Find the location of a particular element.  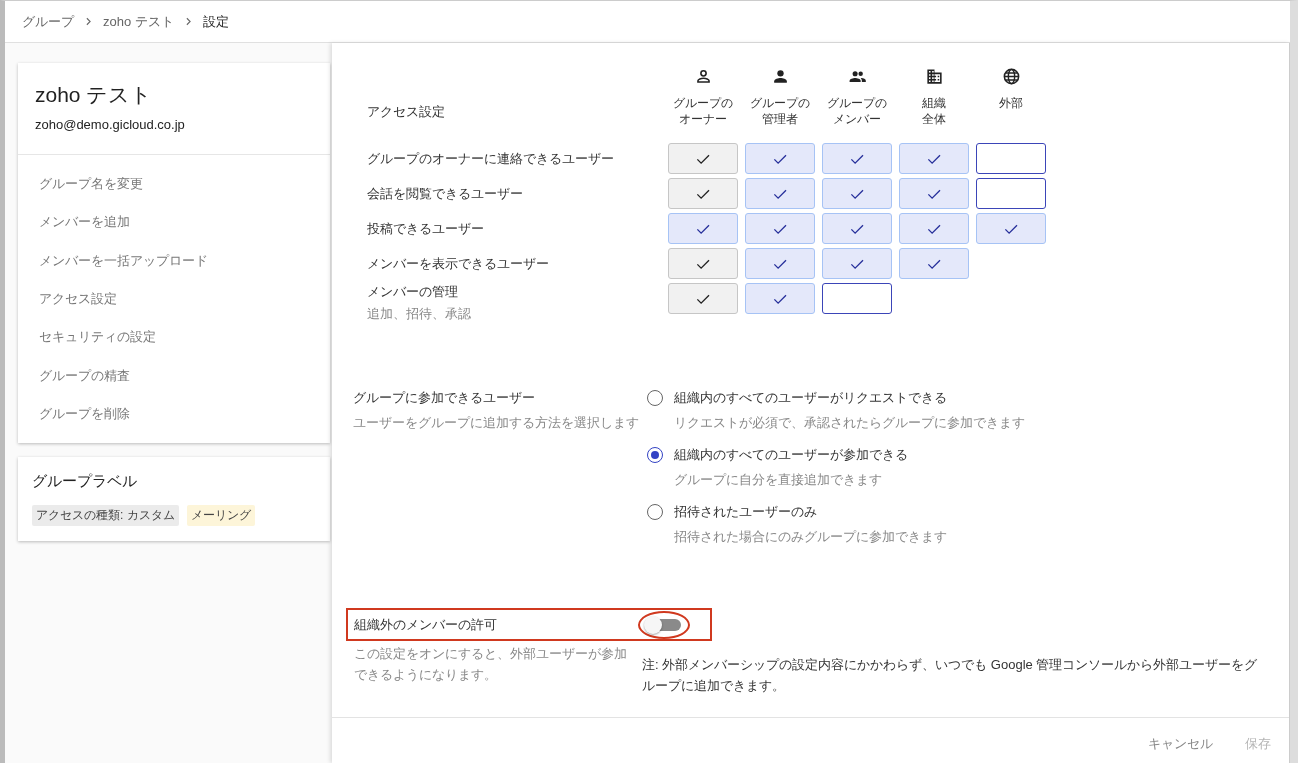

column-header: メンバー is located at coordinates (857, 119).